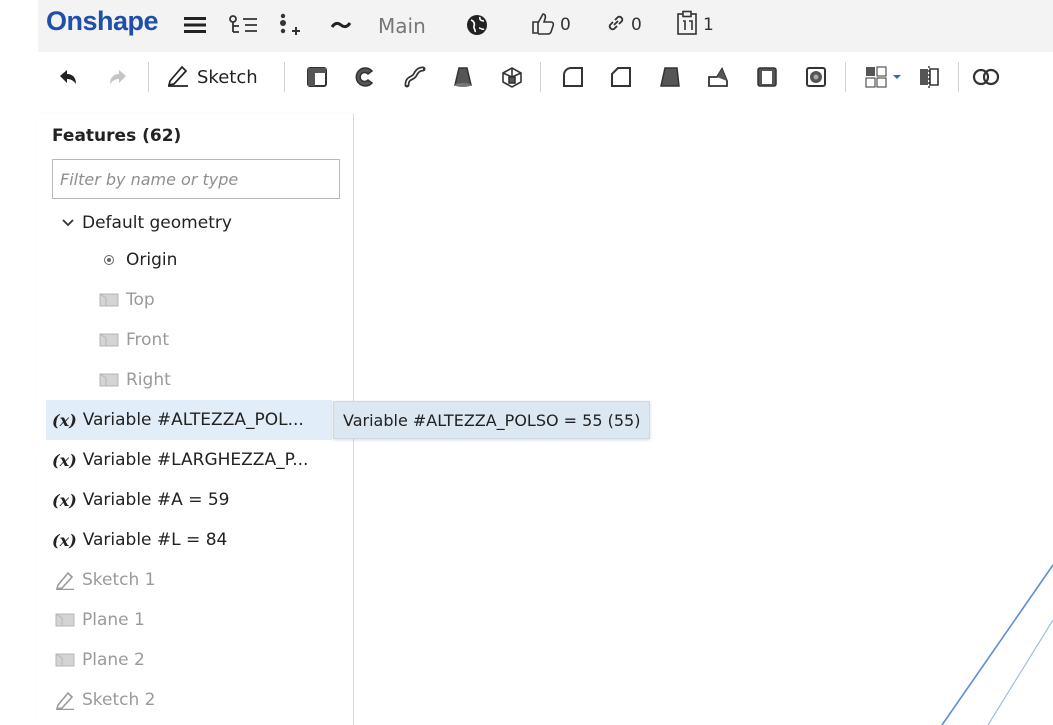 This screenshot has width=1053, height=725. What do you see at coordinates (545, 77) in the screenshot?
I see `feature-toolbar: Sketch` at bounding box center [545, 77].